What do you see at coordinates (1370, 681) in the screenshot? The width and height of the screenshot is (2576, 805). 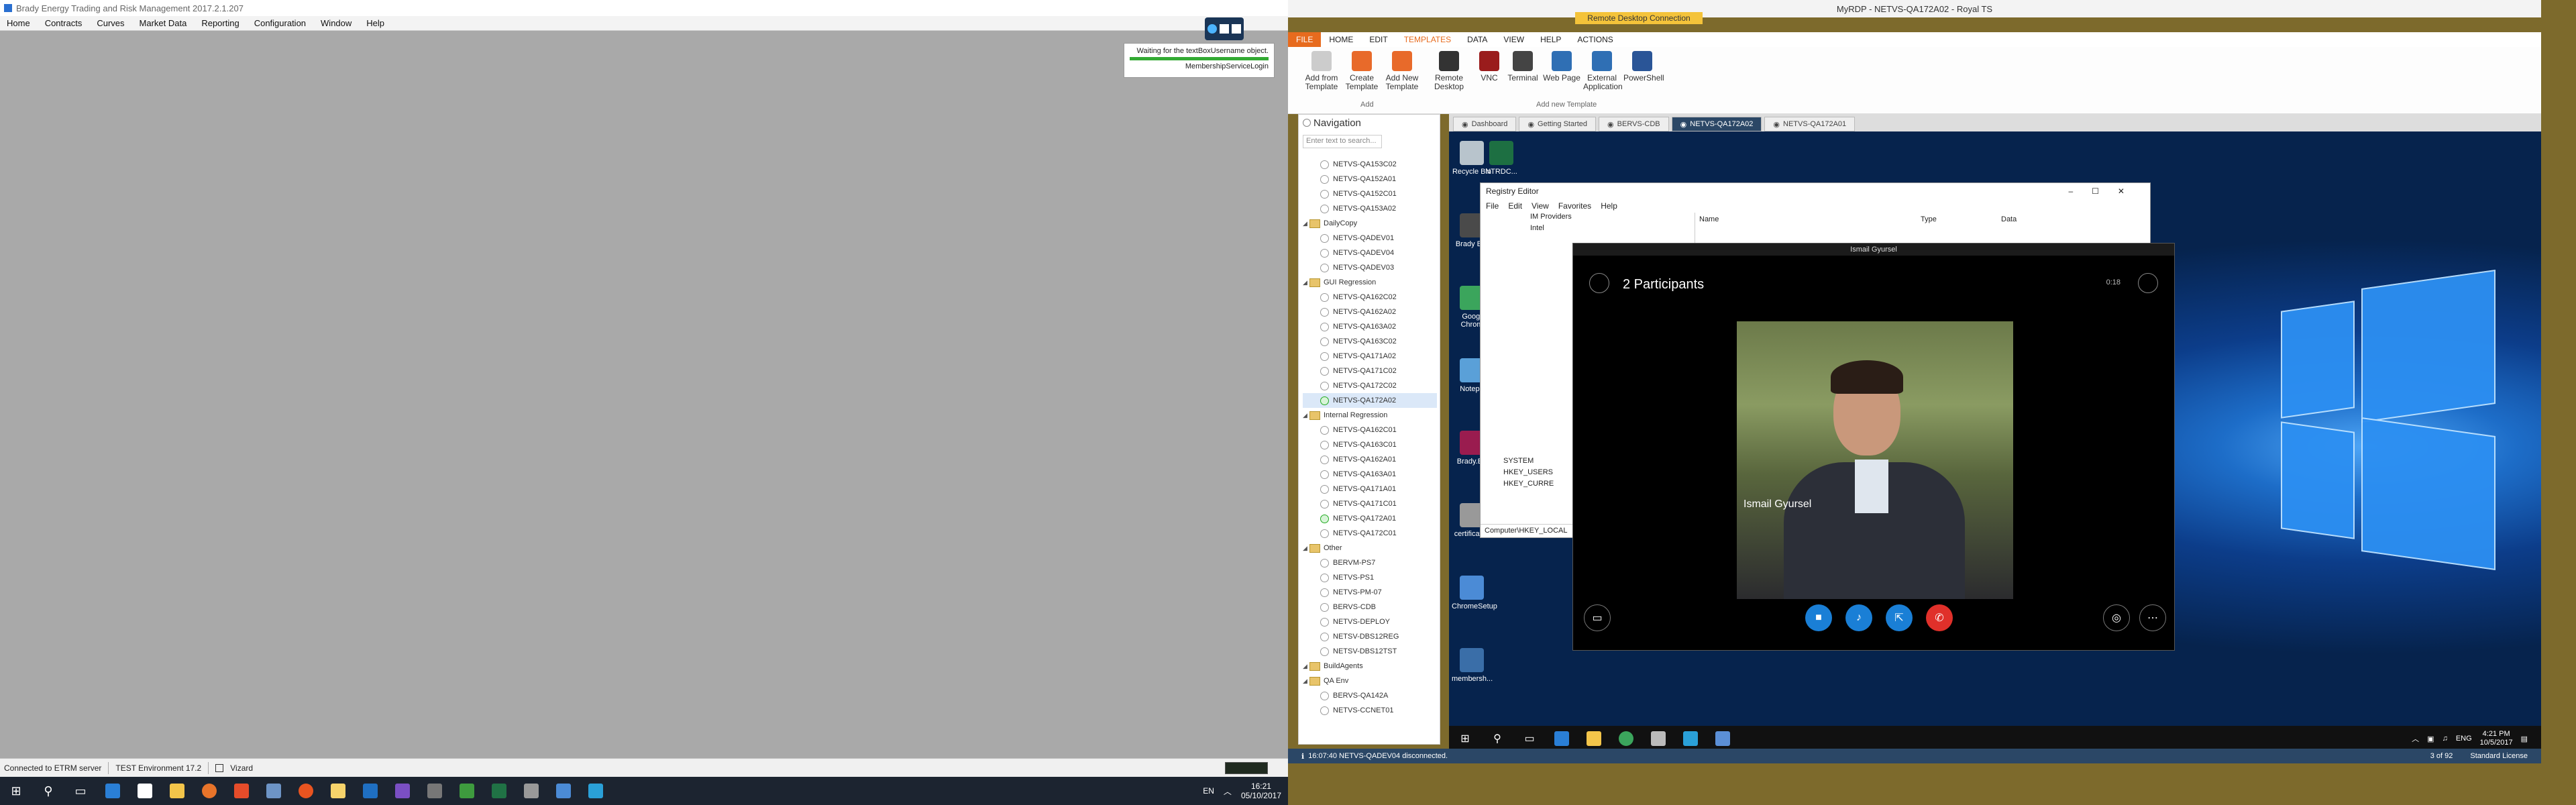 I see `tree-folder: ◢ QA Env` at bounding box center [1370, 681].